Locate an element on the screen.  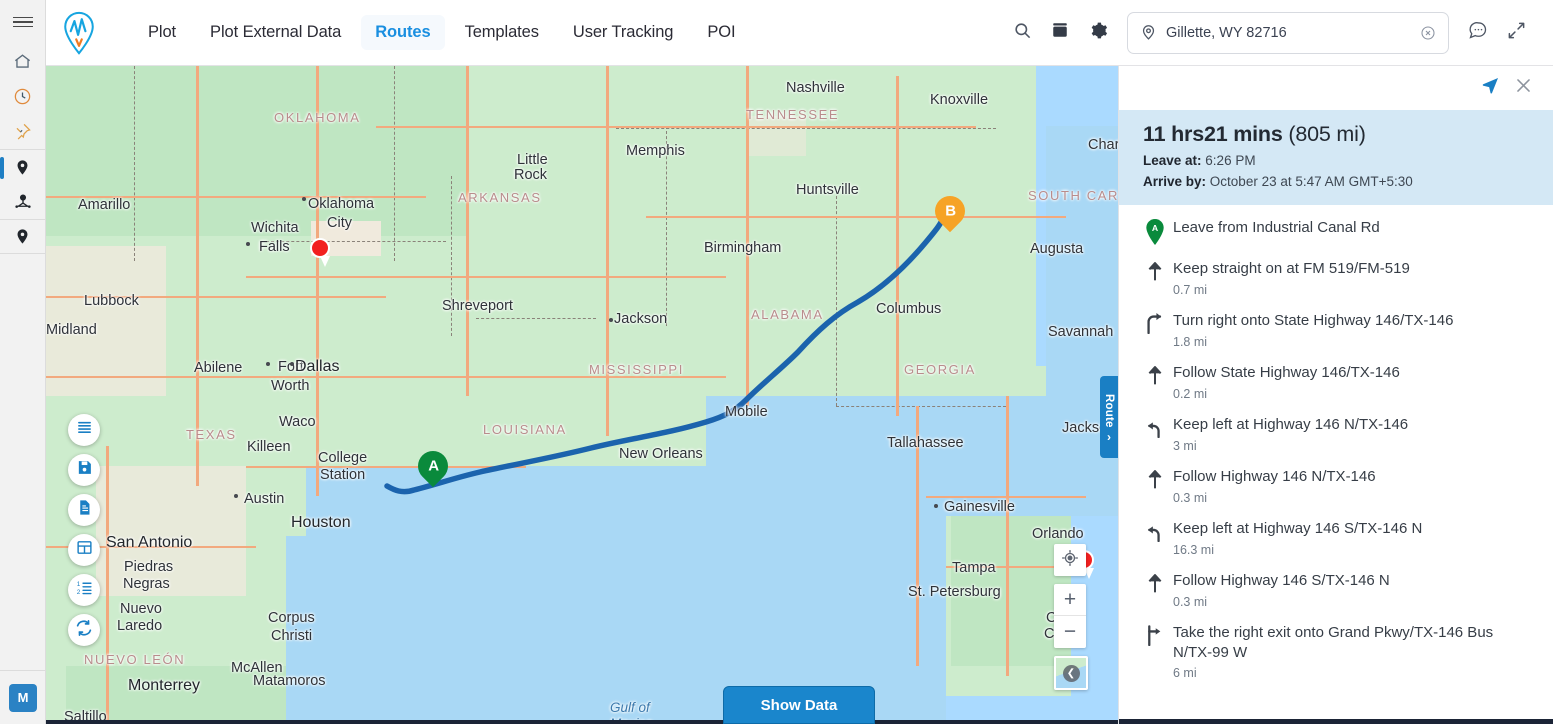
search-input is located at coordinates (1293, 32).